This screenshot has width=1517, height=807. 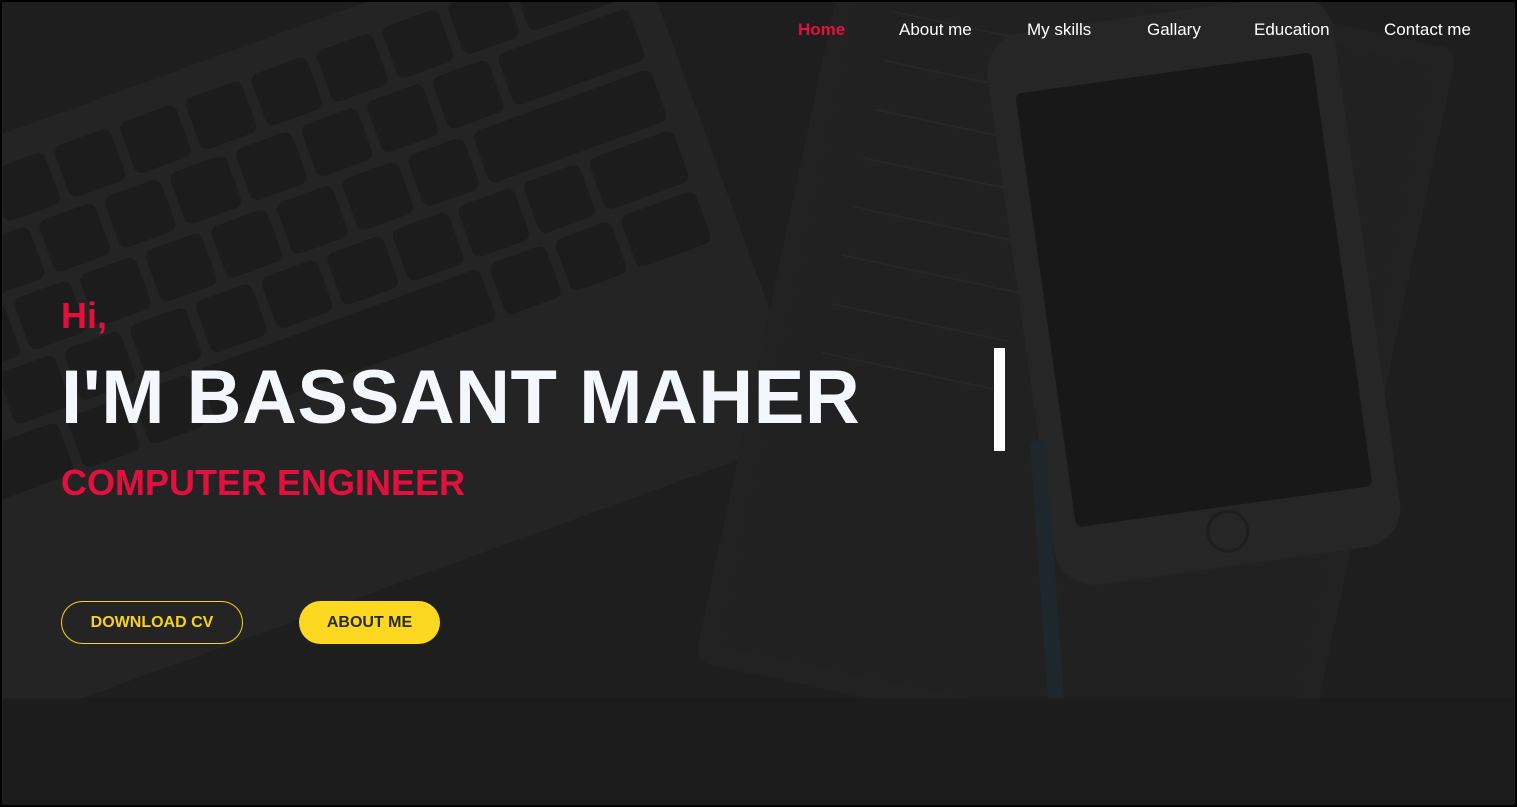 I want to click on download-cv-button: DOWNLOAD CV, so click(x=152, y=622).